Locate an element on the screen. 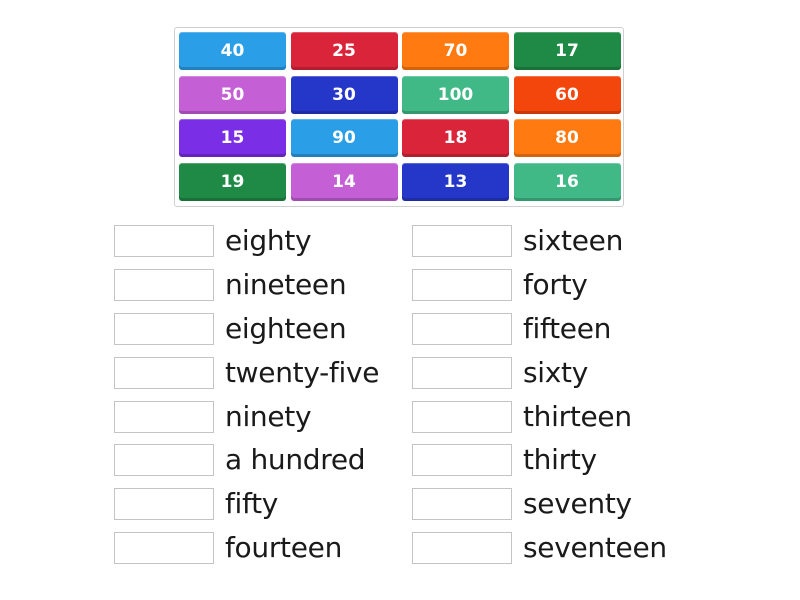  number-tile: 90 is located at coordinates (344, 138).